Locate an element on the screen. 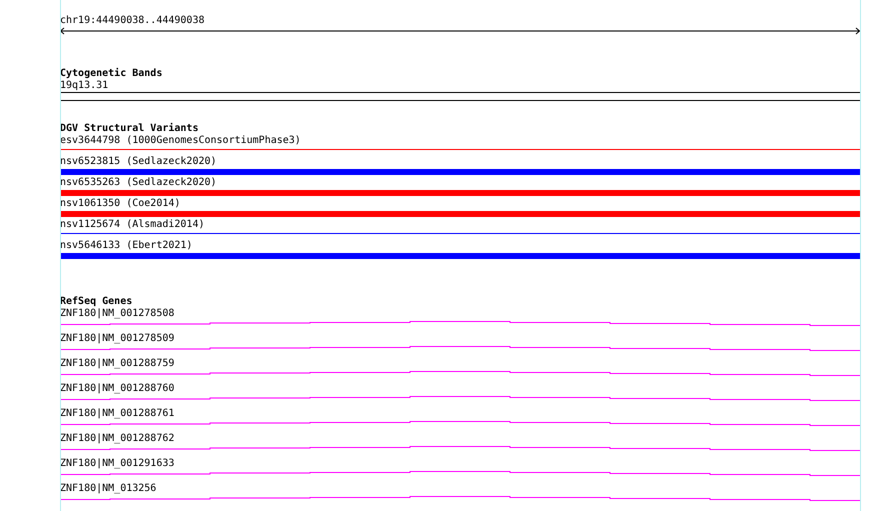 The image size is (890, 511). gene-label: ZNF180|NM_013256 is located at coordinates (108, 489).